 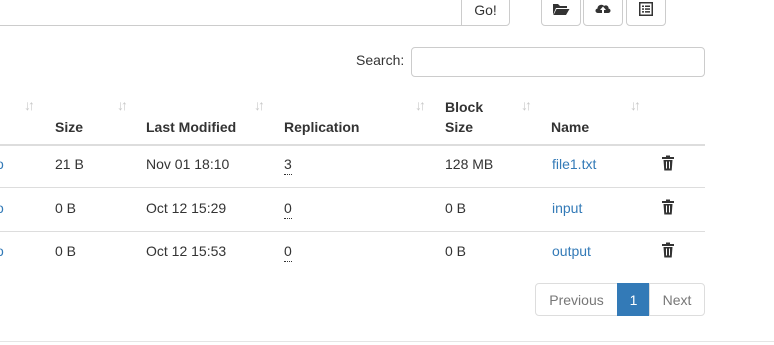 I want to click on cell-last-modified: Nov 01 18:10, so click(x=188, y=164).